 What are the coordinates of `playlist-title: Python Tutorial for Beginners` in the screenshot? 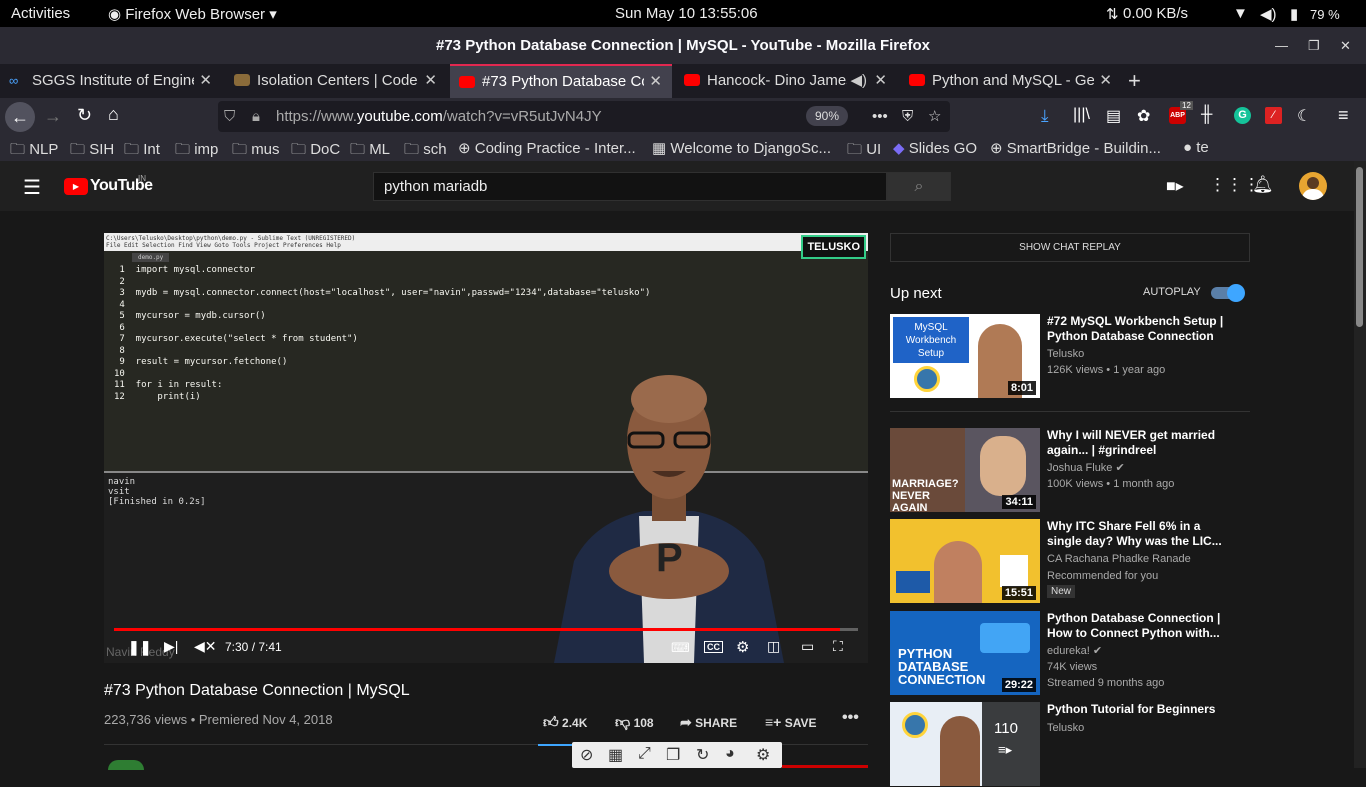 It's located at (1142, 709).